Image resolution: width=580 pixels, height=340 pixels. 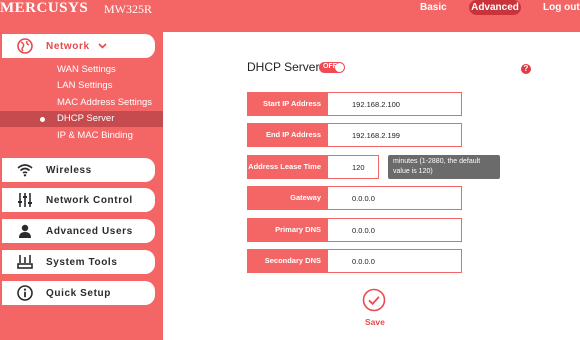 I want to click on logout-link: Log out, so click(x=561, y=7).